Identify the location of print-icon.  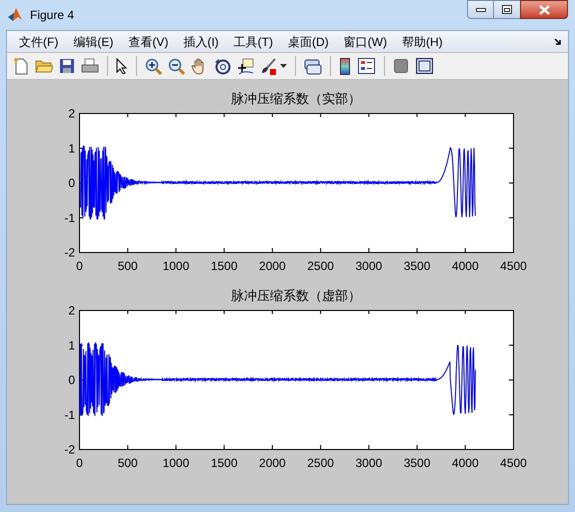
(90, 66).